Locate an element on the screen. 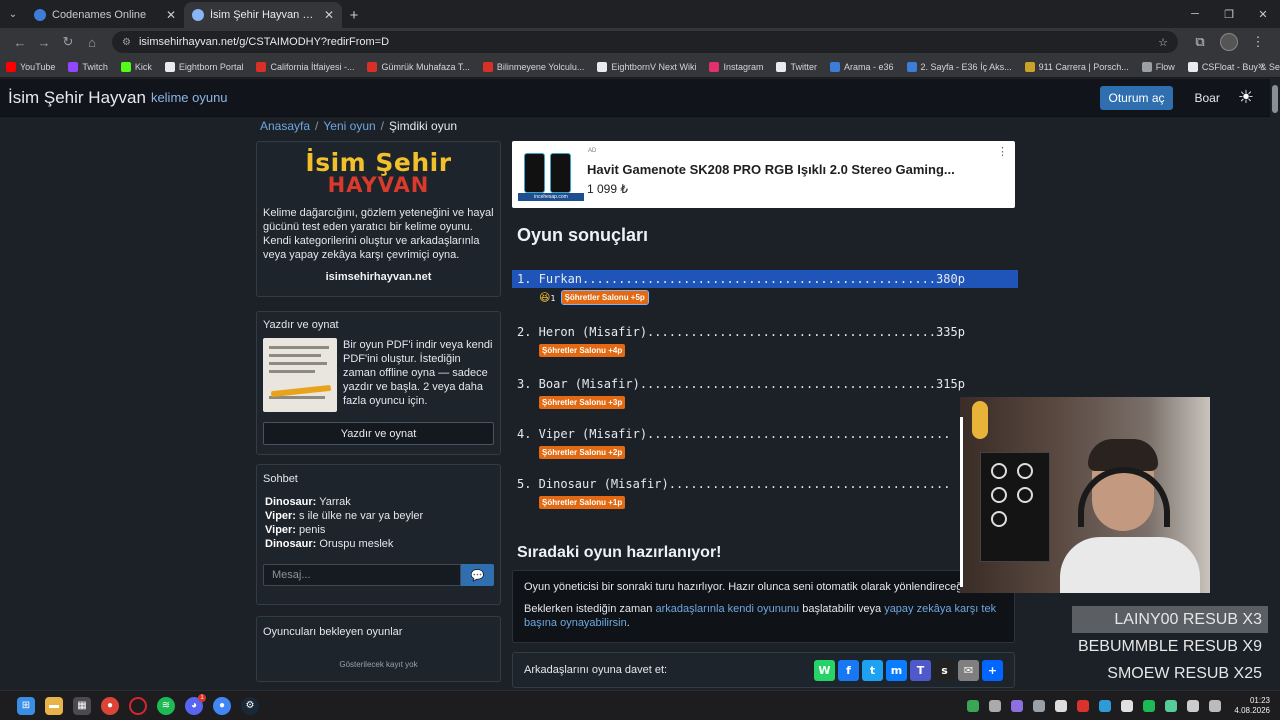  browser-menu-icon: ⋮ is located at coordinates (1258, 42).